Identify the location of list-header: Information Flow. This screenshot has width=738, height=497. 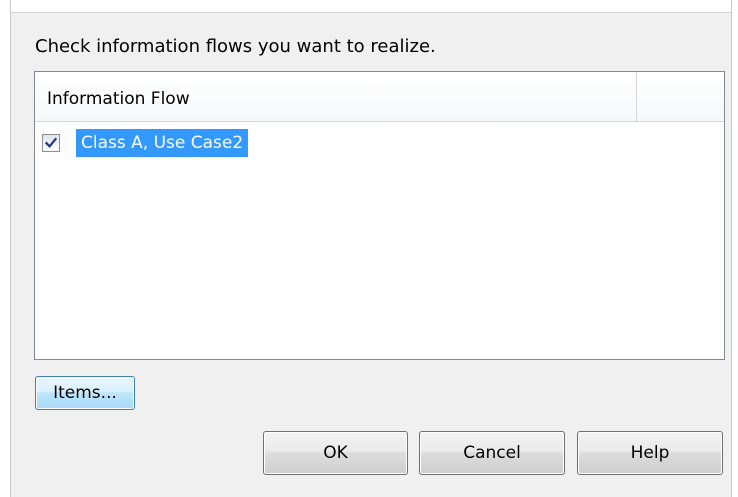
(379, 97).